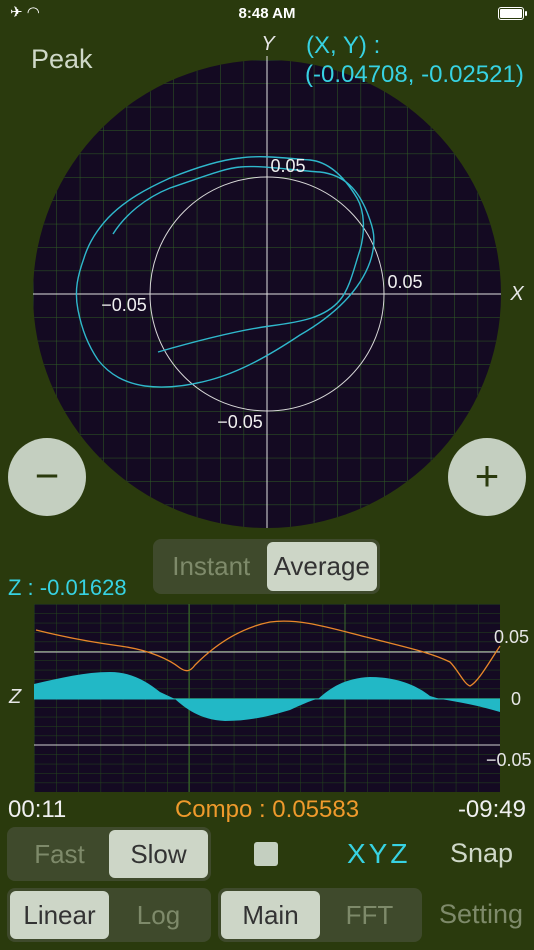  Describe the element at coordinates (268, 44) in the screenshot. I see `axis-y-label: Y` at that location.